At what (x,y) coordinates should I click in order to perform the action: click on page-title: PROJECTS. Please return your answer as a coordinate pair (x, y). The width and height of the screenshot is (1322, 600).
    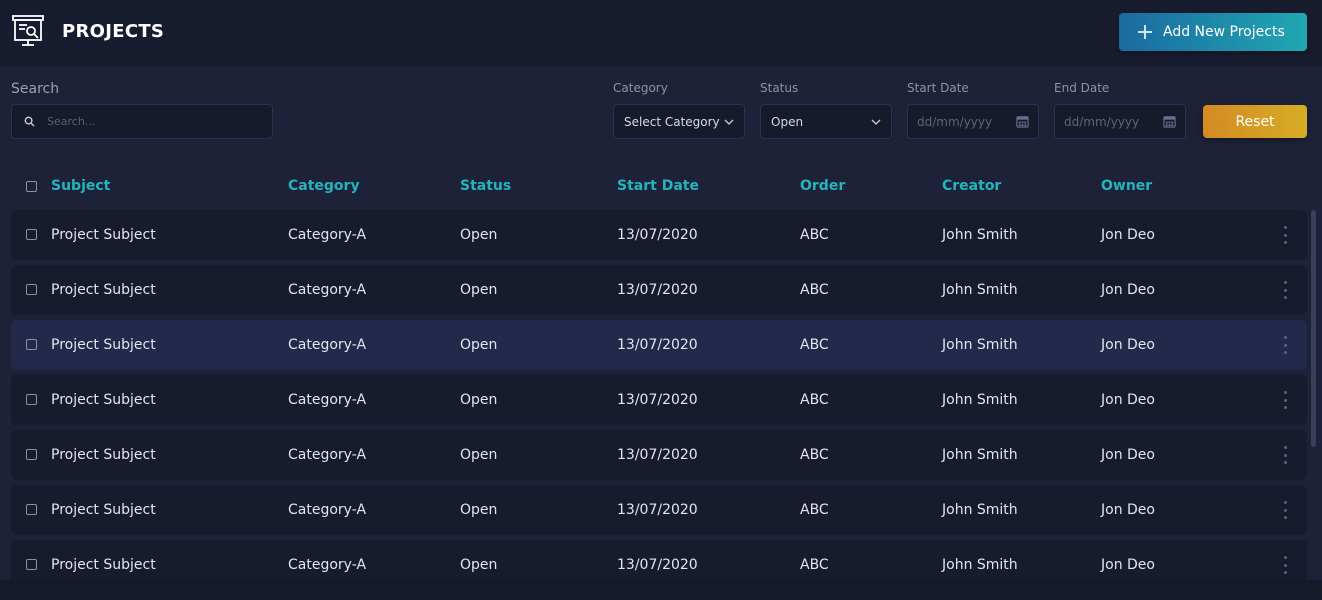
    Looking at the image, I should click on (113, 31).